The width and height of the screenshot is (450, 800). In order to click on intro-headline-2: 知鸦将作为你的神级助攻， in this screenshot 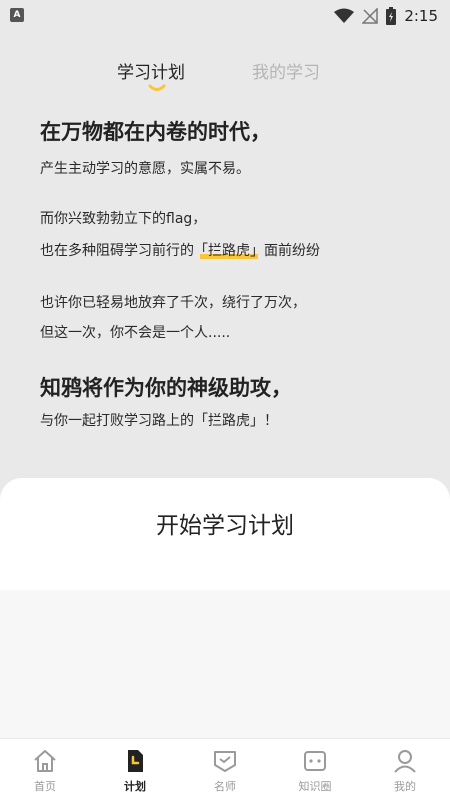, I will do `click(166, 388)`.